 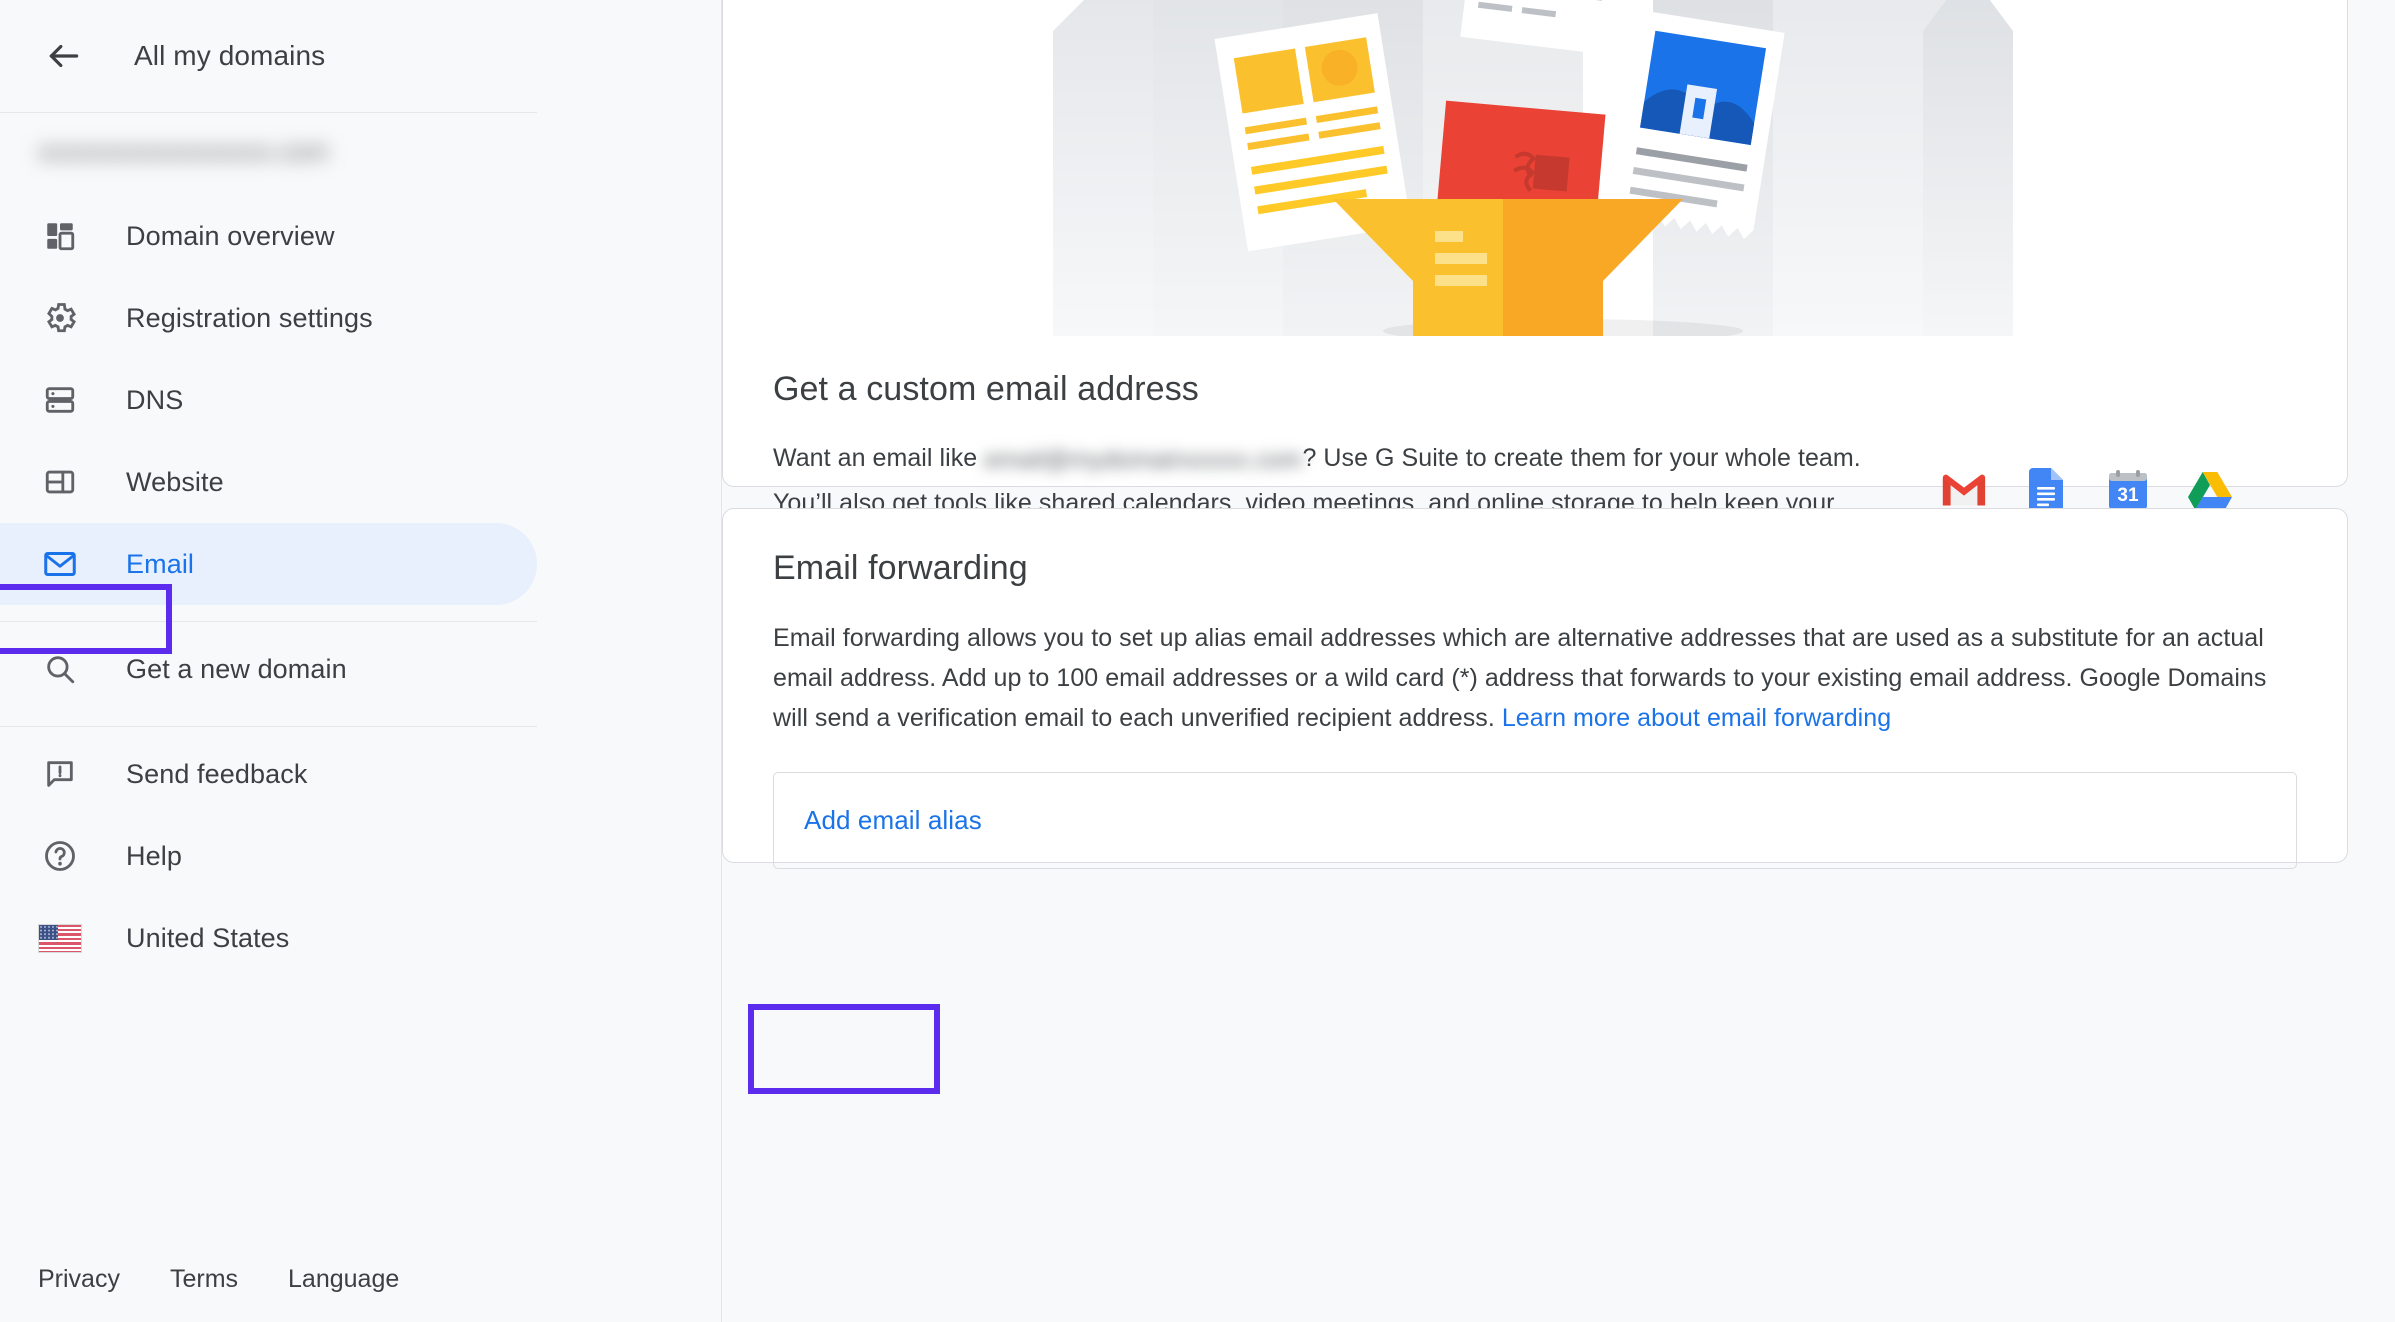 I want to click on feedback-icon, so click(x=60, y=774).